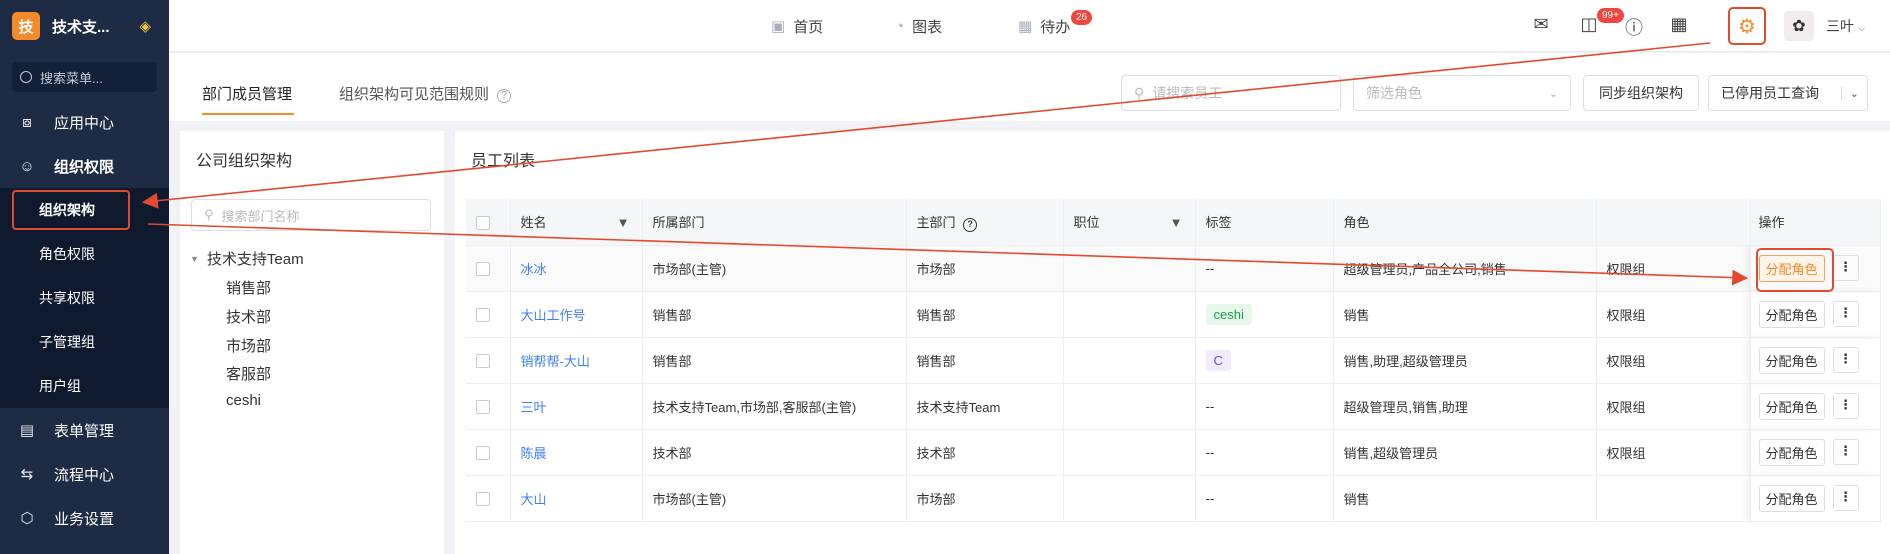 Image resolution: width=1890 pixels, height=554 pixels. Describe the element at coordinates (1264, 268) in the screenshot. I see `tag-cell: --` at that location.